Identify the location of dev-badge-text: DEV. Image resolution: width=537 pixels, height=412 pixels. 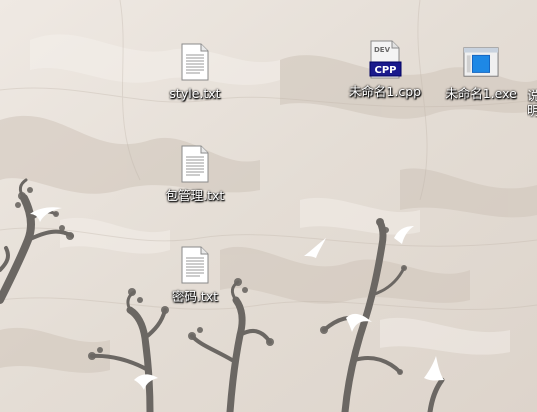
(382, 50).